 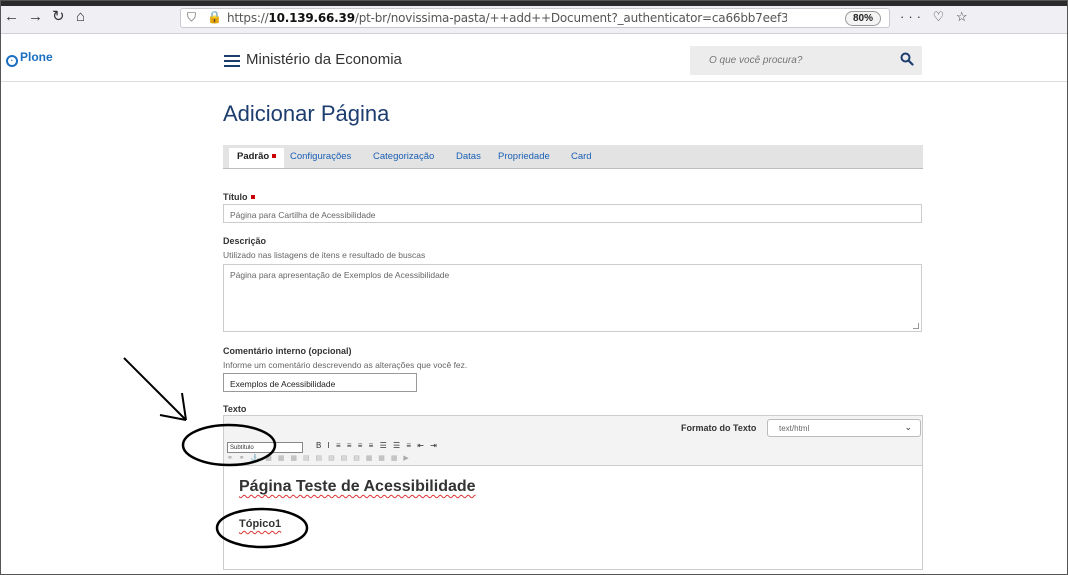 I want to click on text-format-value: text/html, so click(x=794, y=428).